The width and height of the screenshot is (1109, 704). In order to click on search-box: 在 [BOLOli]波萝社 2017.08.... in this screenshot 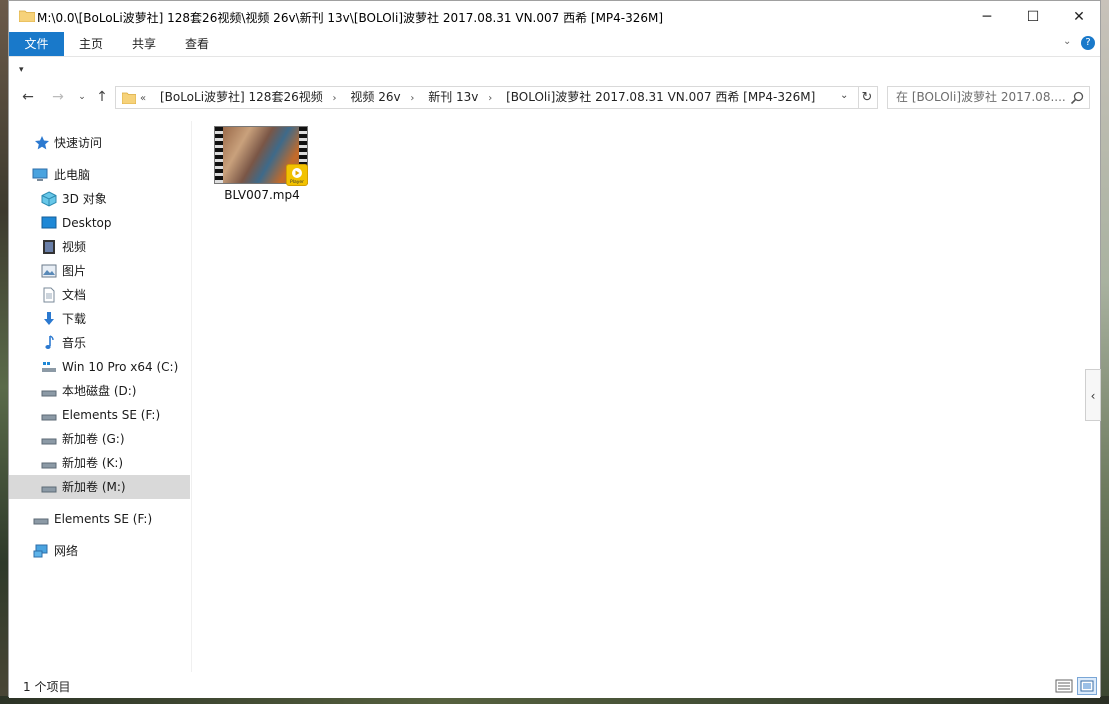, I will do `click(988, 97)`.